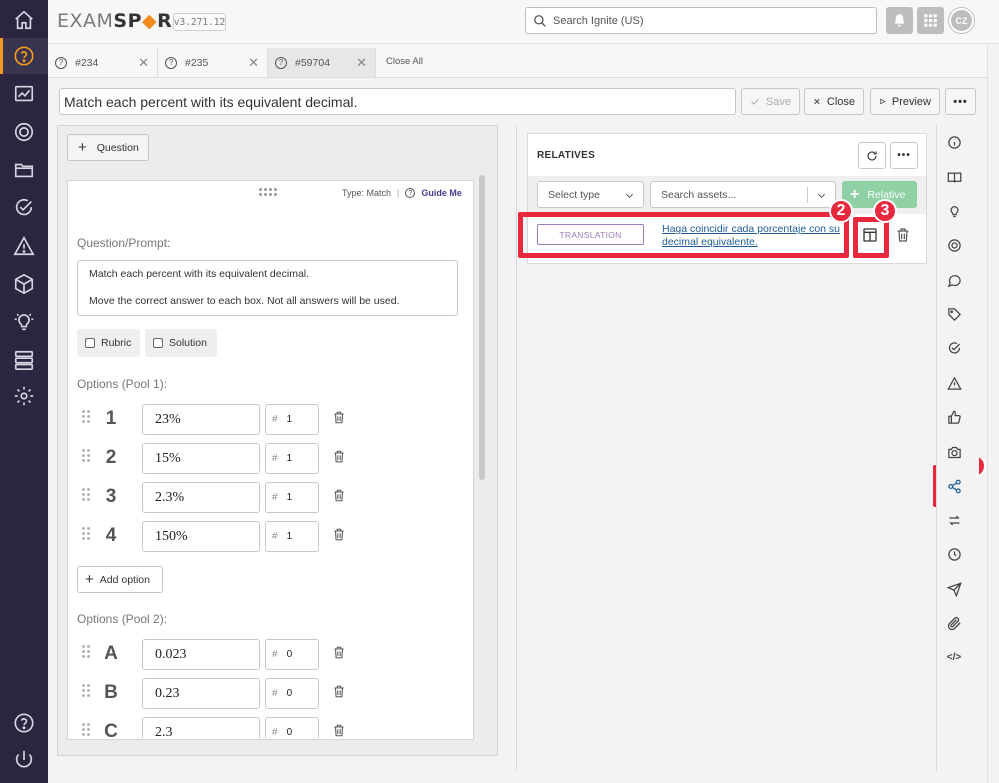 Image resolution: width=999 pixels, height=783 pixels. I want to click on question-icon, so click(24, 56).